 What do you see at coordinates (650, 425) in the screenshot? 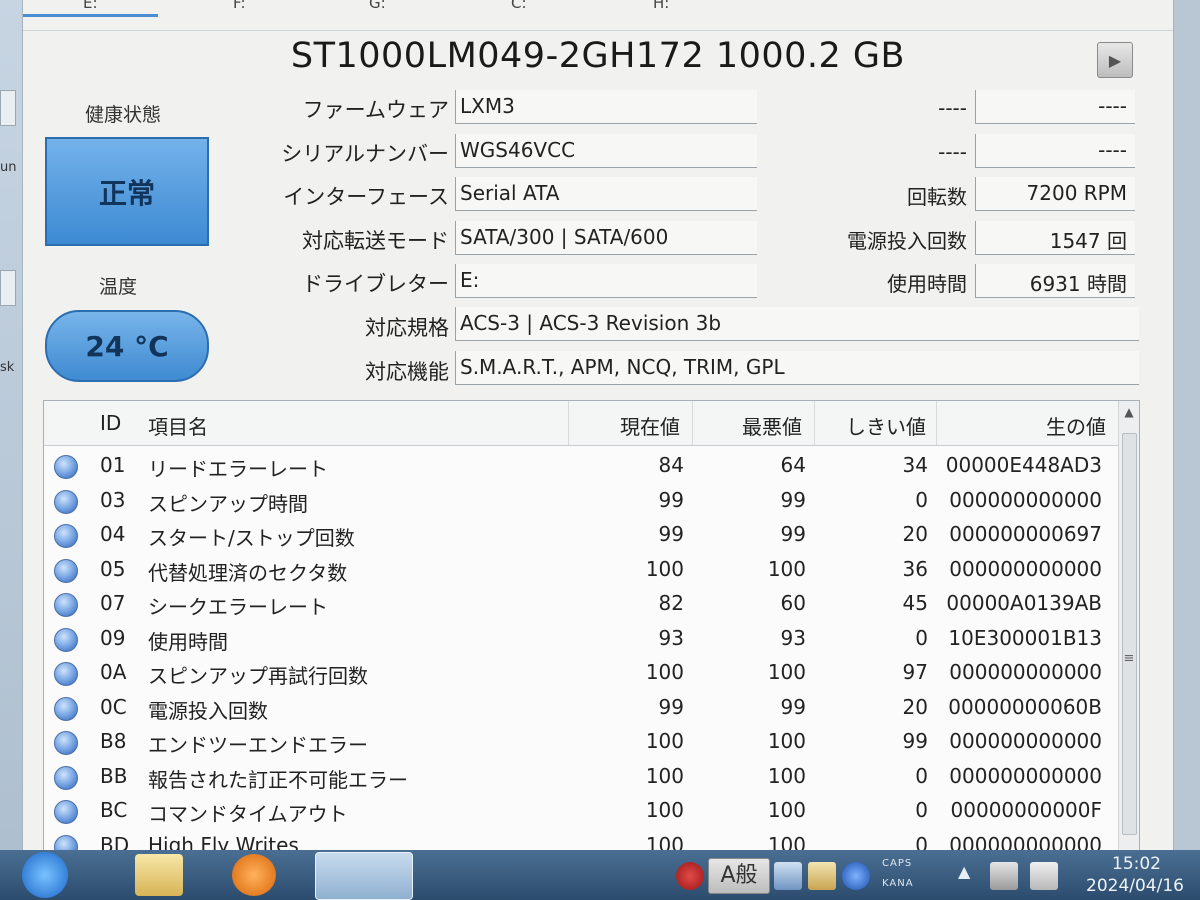
I see `column-header-current: 現在値` at bounding box center [650, 425].